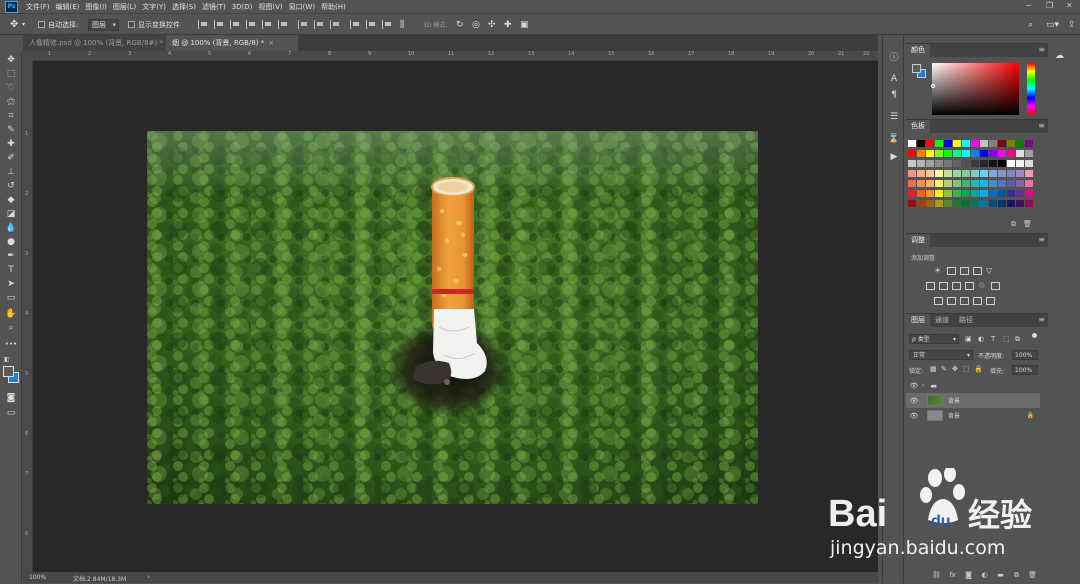 The height and width of the screenshot is (584, 1080). I want to click on more-tools-icon: •••, so click(11, 344).